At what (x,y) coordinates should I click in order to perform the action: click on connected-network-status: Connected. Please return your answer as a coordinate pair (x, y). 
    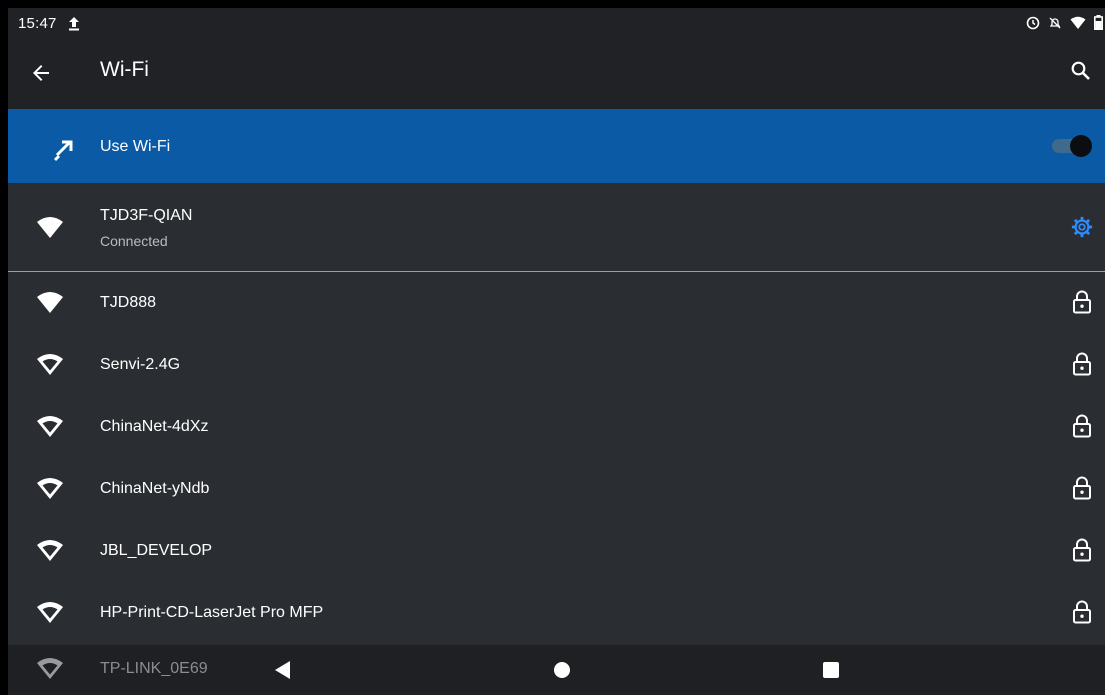
    Looking at the image, I should click on (134, 241).